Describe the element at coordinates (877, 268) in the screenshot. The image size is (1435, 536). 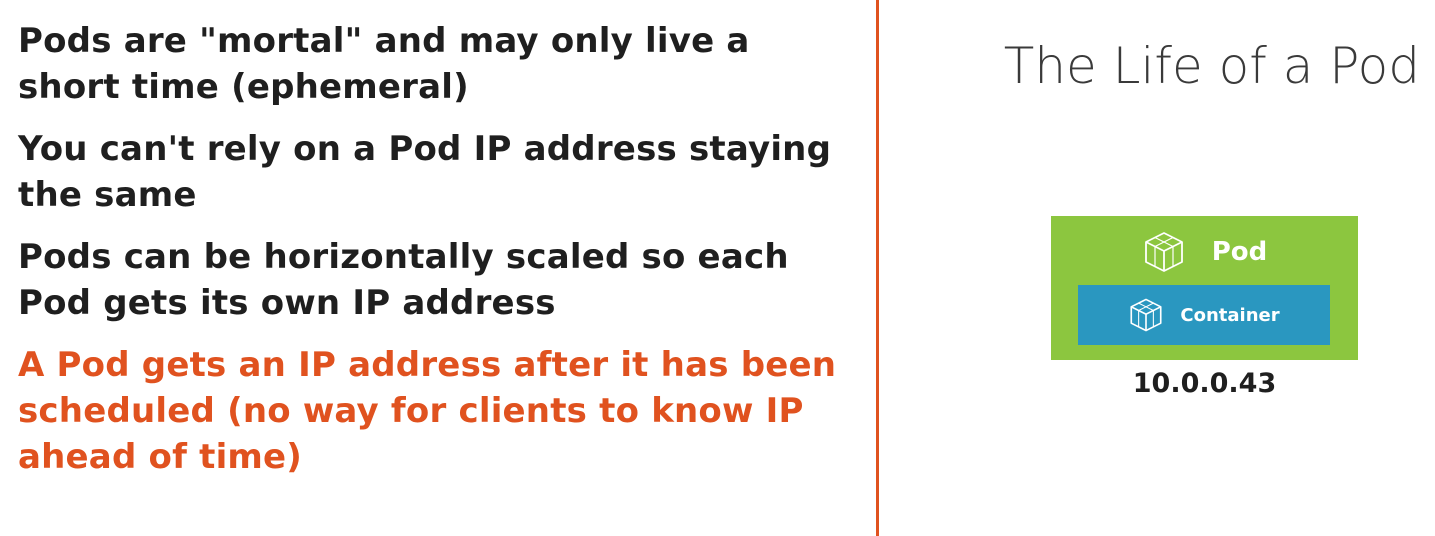
I see `vertical-divider` at that location.